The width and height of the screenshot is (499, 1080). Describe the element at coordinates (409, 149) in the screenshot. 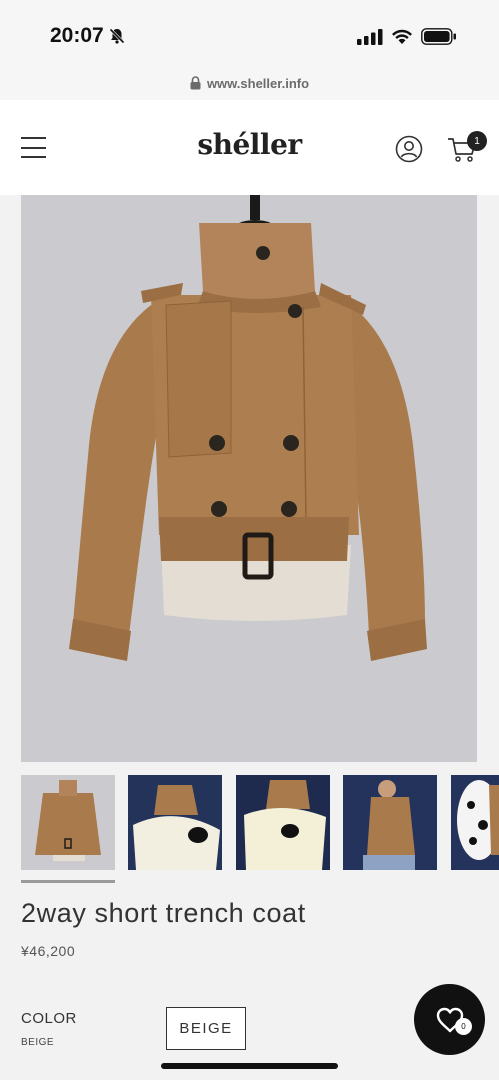

I see `user-circle-icon` at that location.